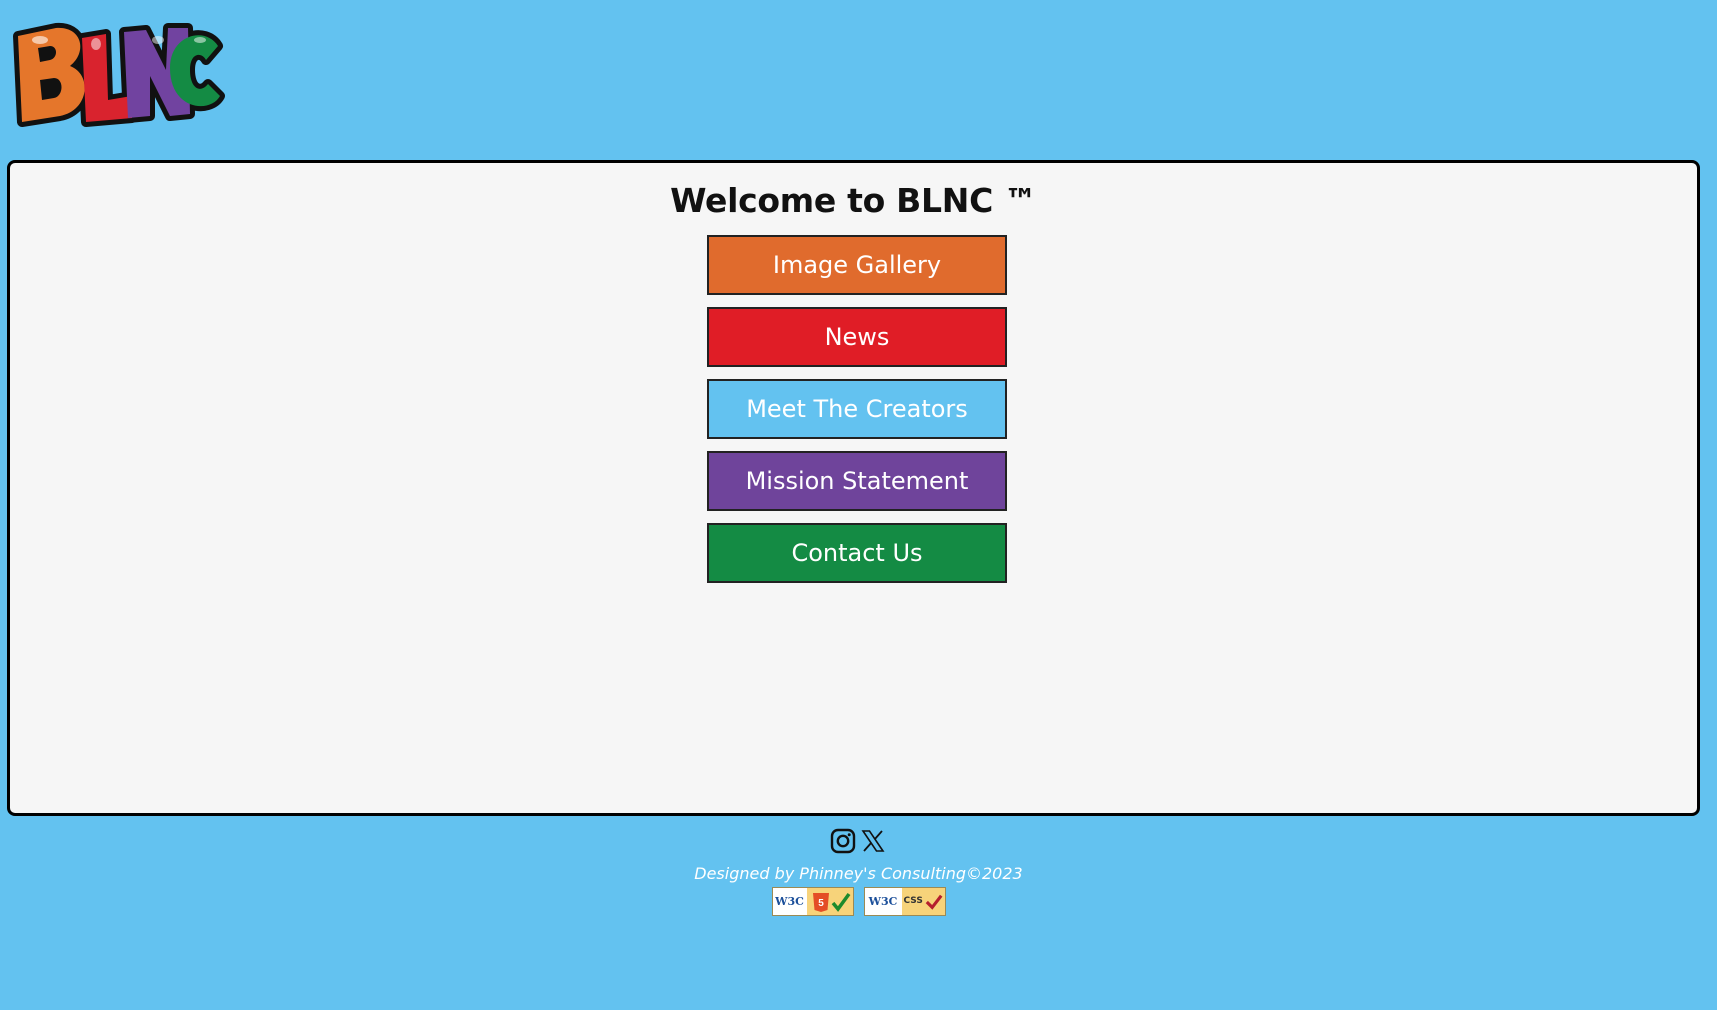 The image size is (1717, 1010). I want to click on svg-text: 5, so click(821, 903).